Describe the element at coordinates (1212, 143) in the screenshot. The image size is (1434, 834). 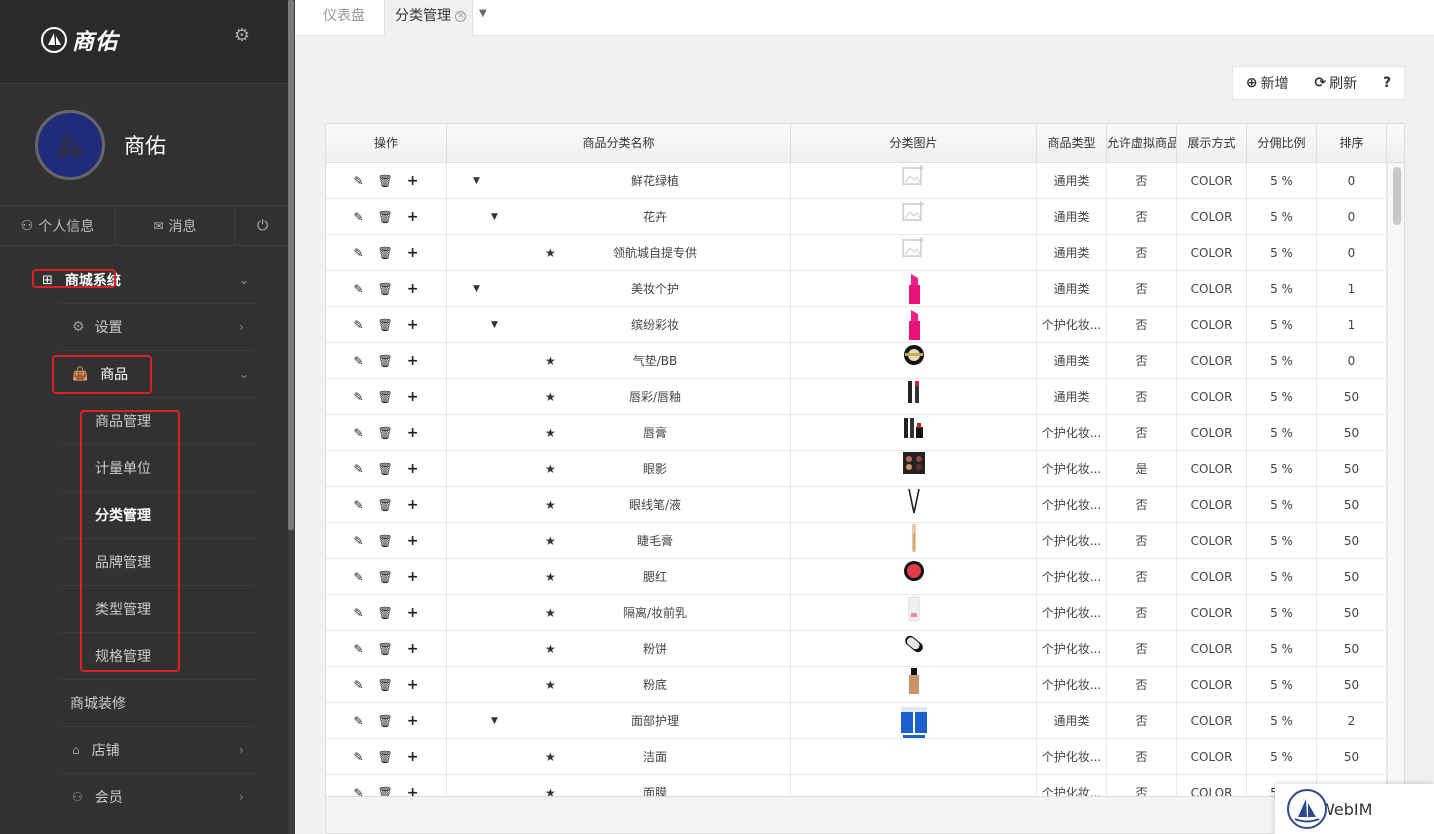
I see `column-header: 展示方式` at that location.